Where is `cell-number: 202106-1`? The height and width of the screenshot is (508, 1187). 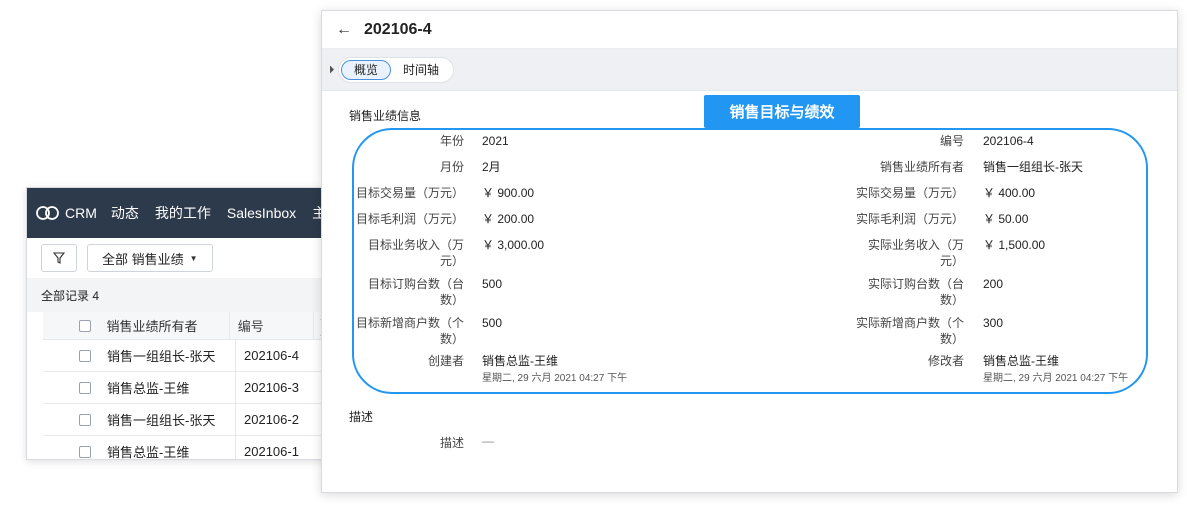
cell-number: 202106-1 is located at coordinates (279, 447).